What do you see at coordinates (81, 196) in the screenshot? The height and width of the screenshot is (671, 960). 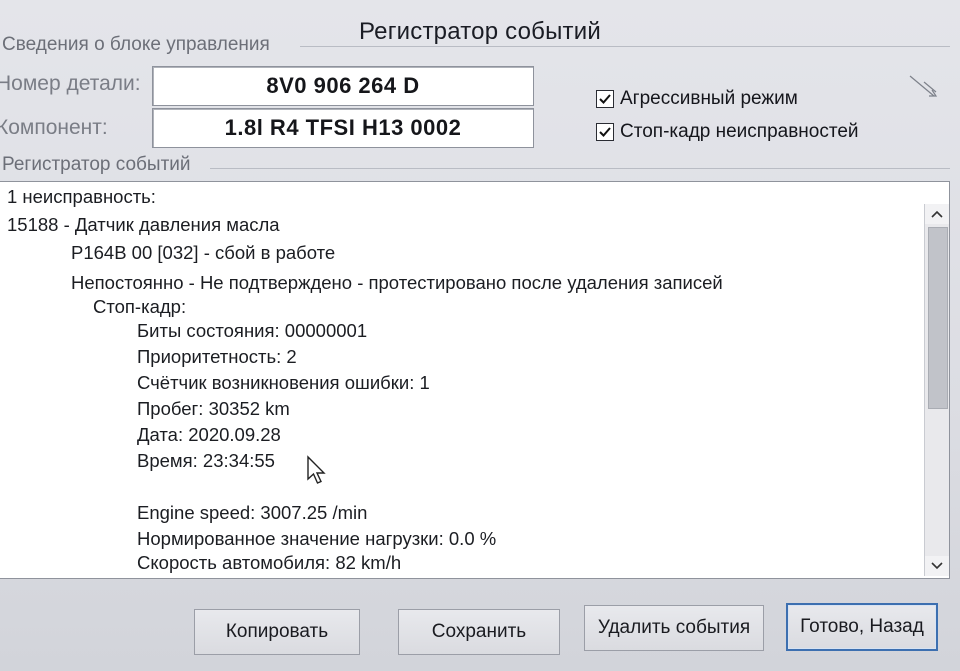 I see `log-line: 1 неисправность:` at bounding box center [81, 196].